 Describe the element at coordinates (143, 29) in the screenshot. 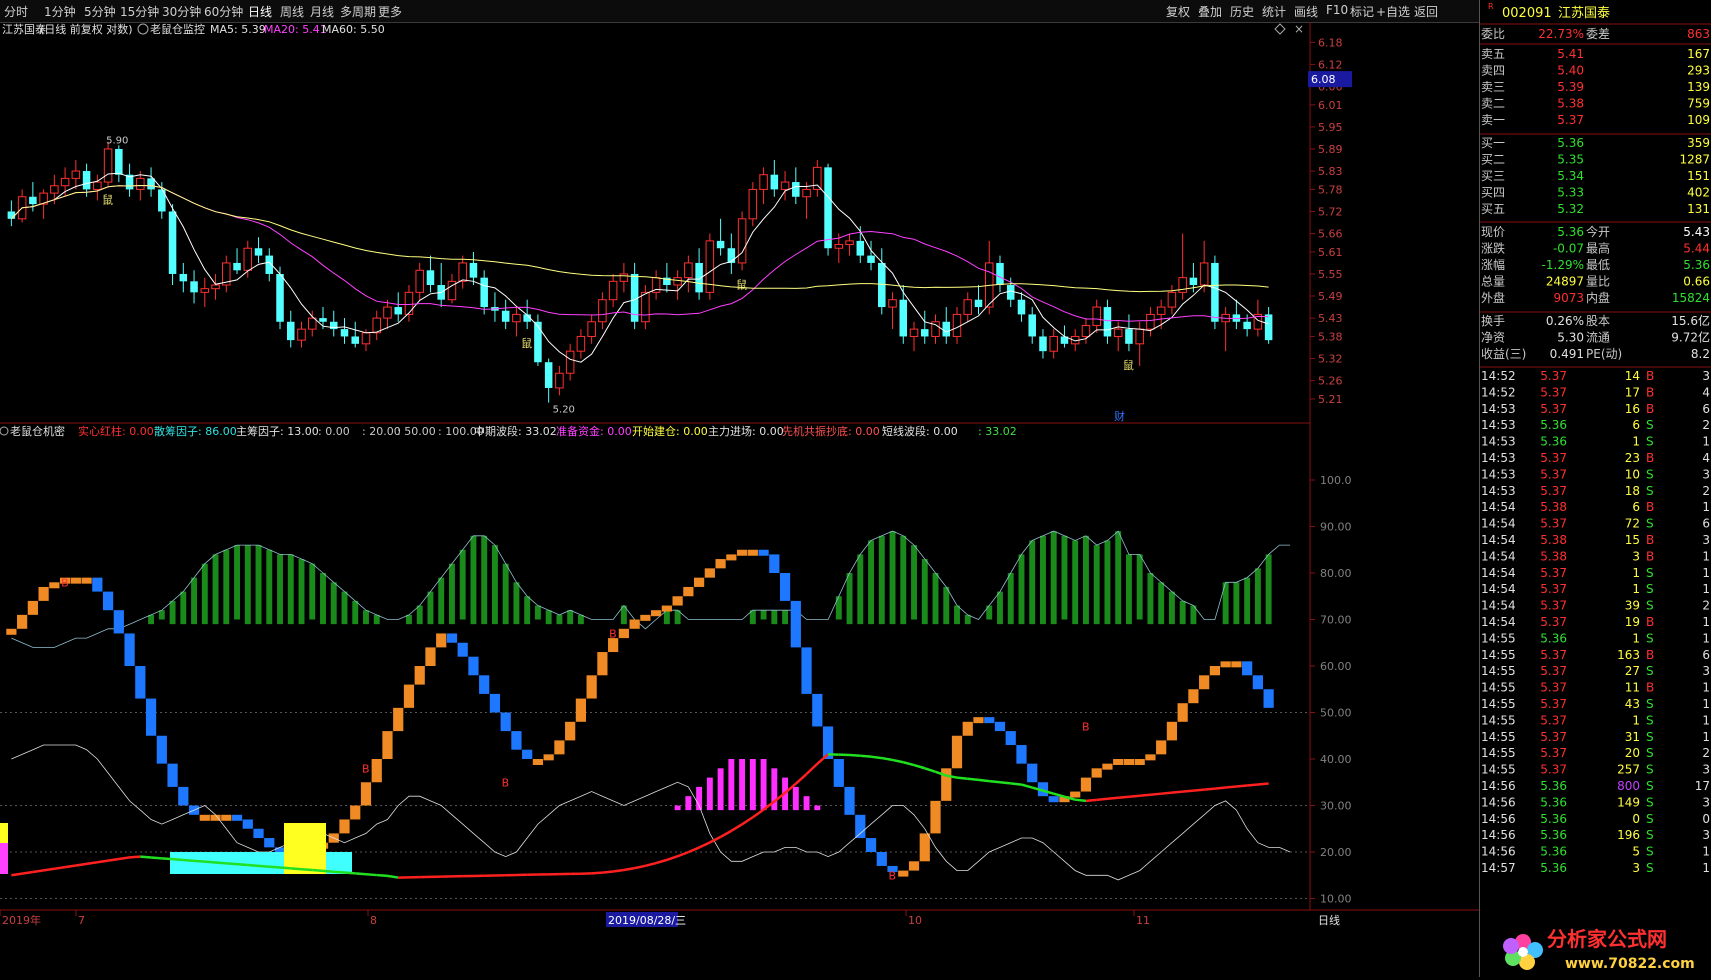

I see `indicator-settings-icon` at that location.